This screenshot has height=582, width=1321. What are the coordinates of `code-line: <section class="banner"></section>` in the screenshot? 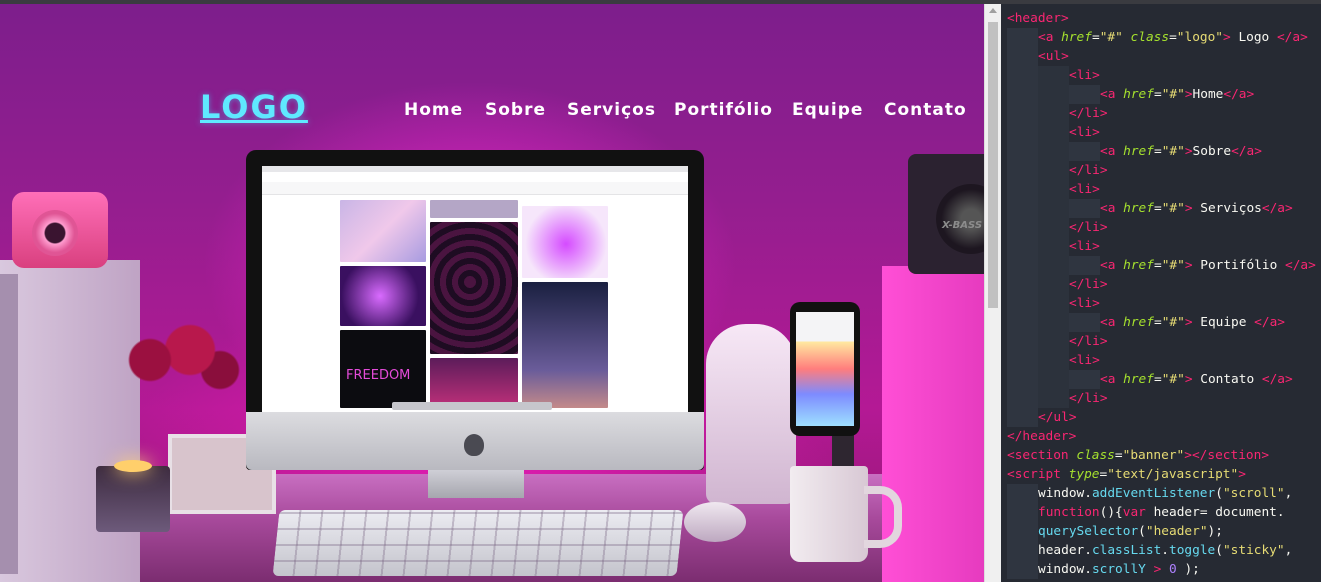 It's located at (1138, 455).